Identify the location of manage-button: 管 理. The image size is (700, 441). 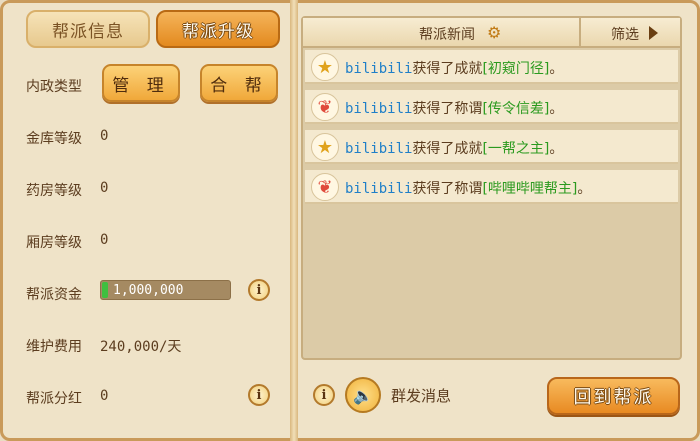
(141, 83).